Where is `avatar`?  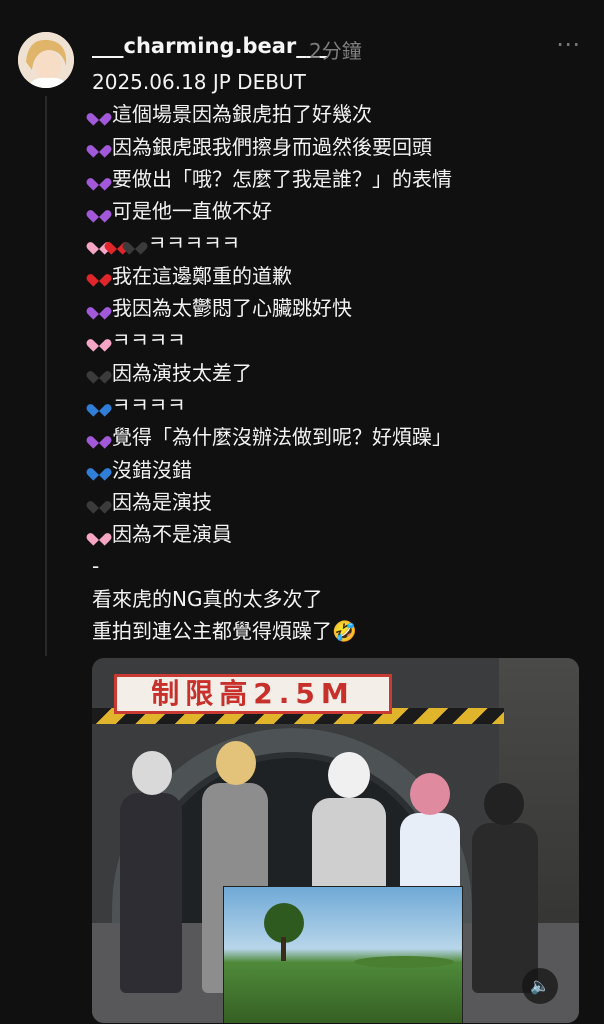 avatar is located at coordinates (46, 60).